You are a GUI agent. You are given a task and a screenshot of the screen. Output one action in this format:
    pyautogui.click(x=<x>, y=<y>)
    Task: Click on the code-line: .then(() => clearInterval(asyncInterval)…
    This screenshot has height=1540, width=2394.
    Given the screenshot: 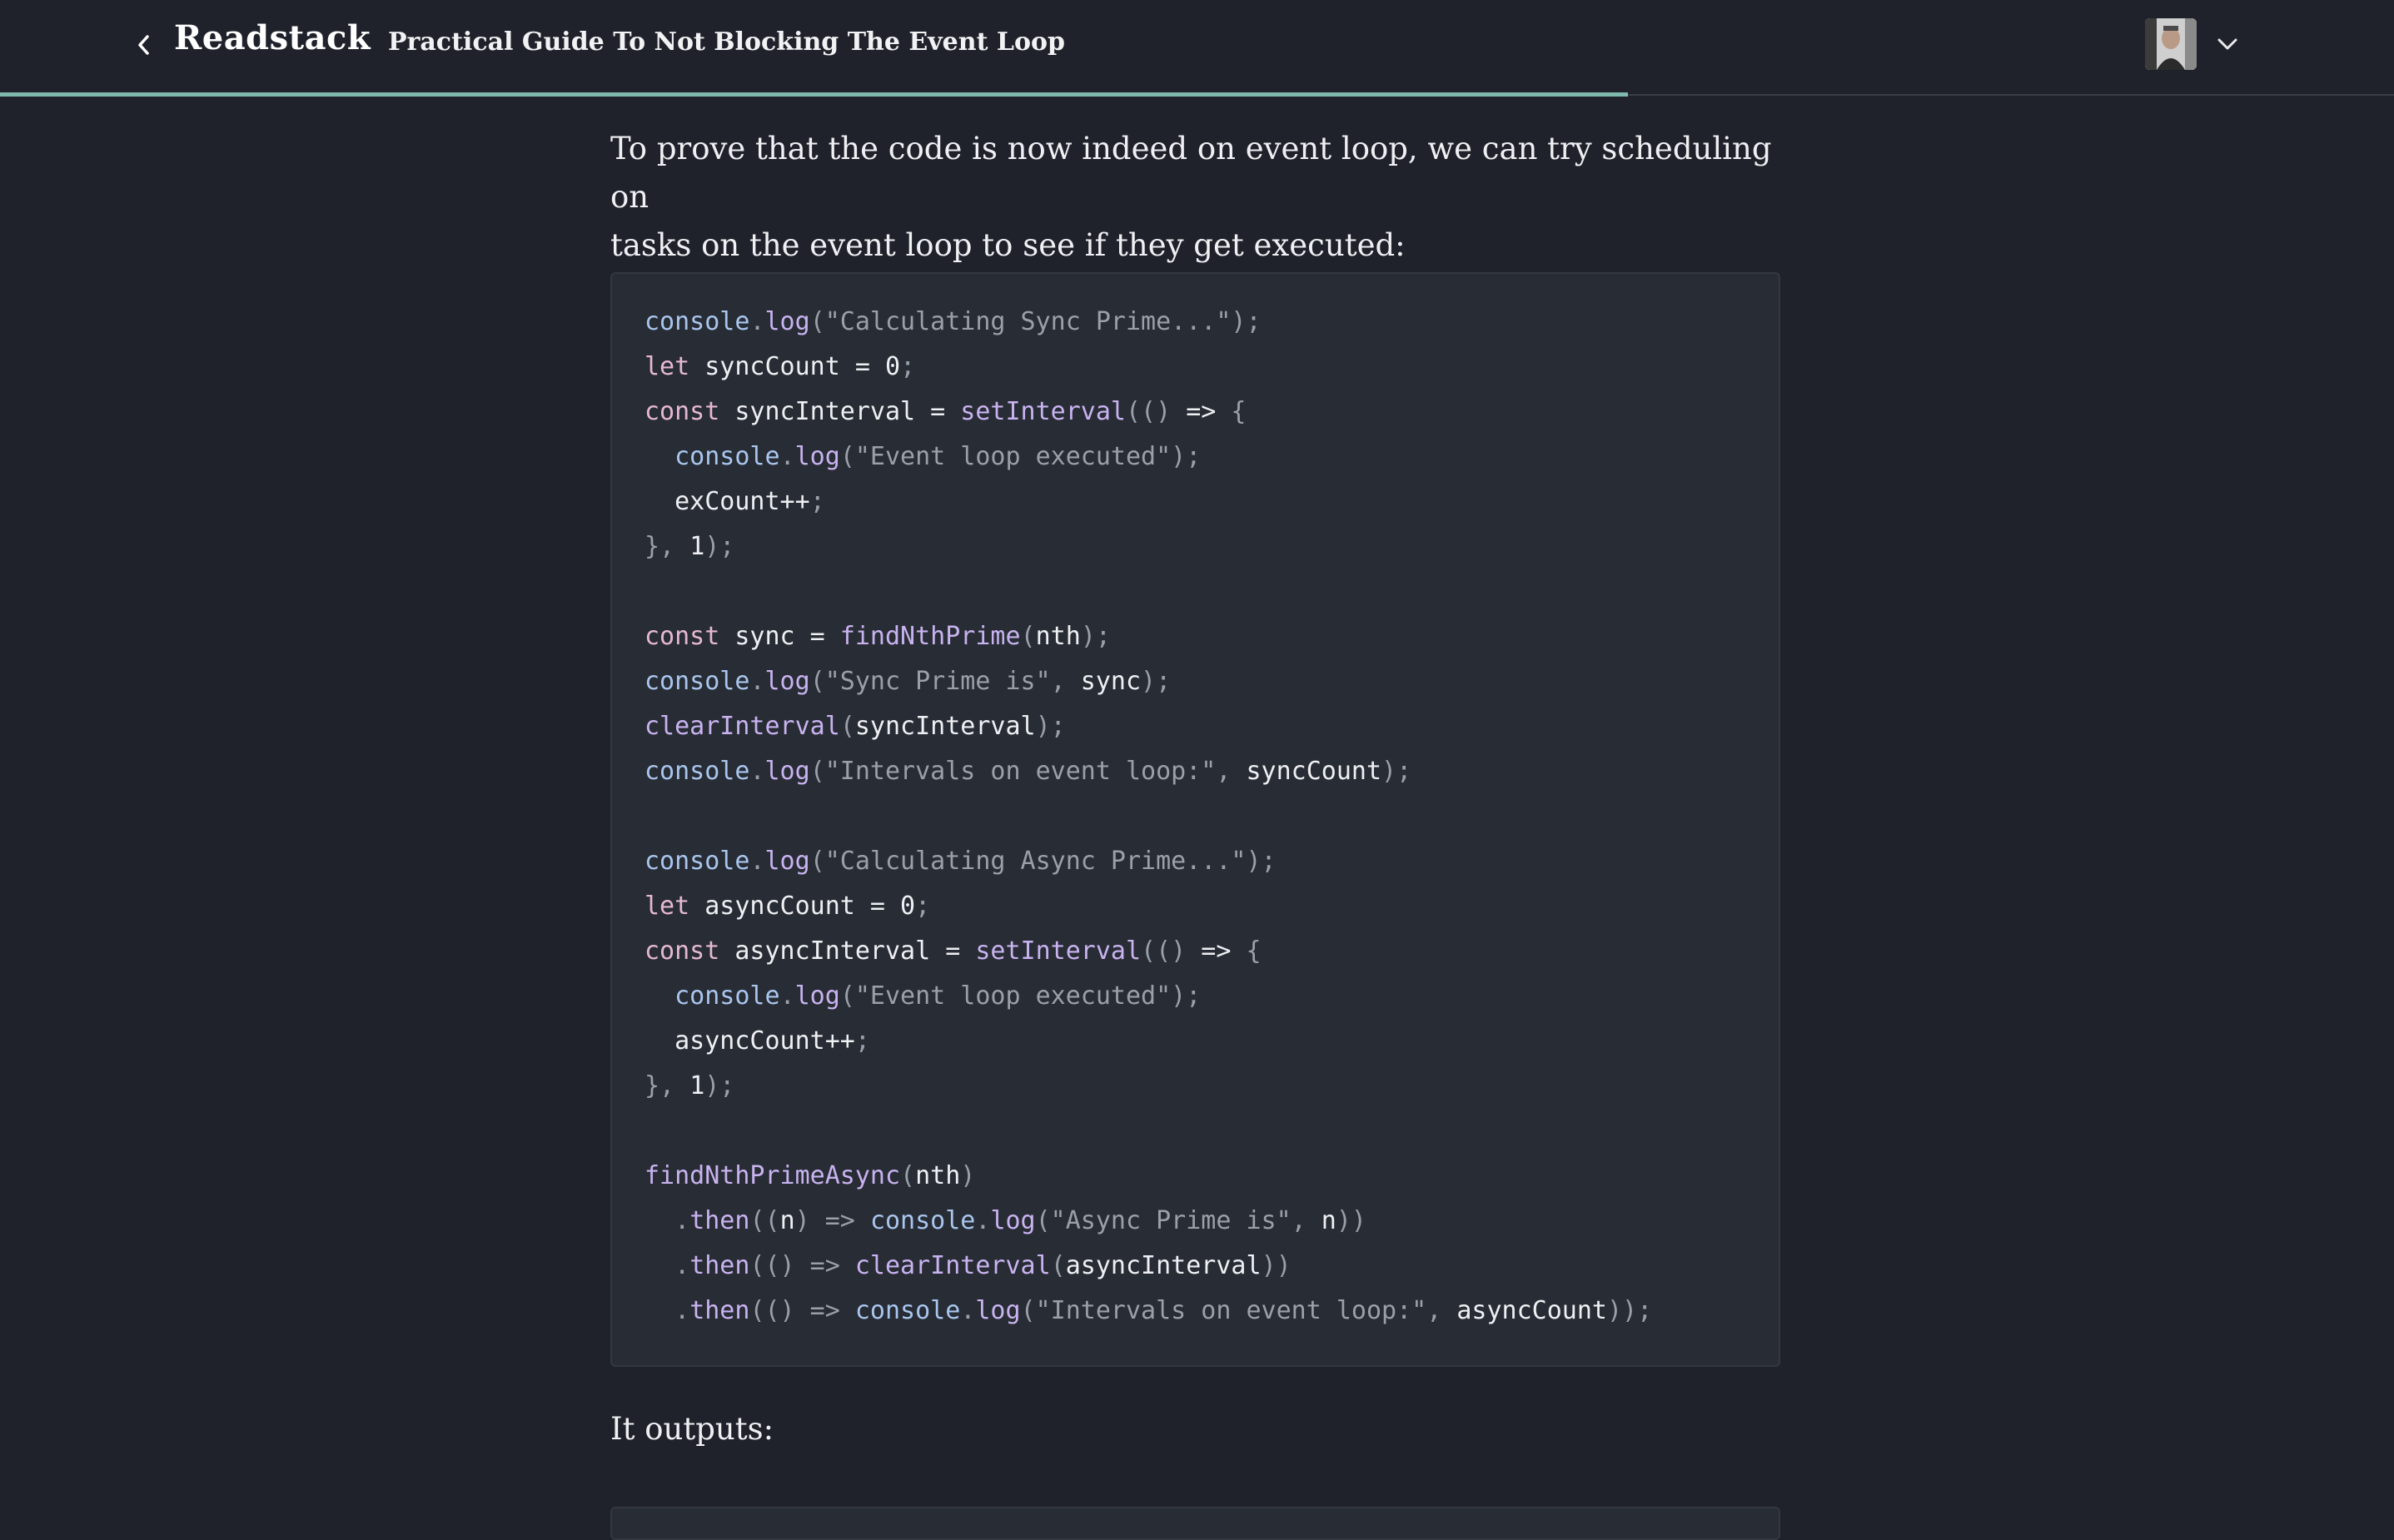 What is the action you would take?
    pyautogui.click(x=968, y=1265)
    